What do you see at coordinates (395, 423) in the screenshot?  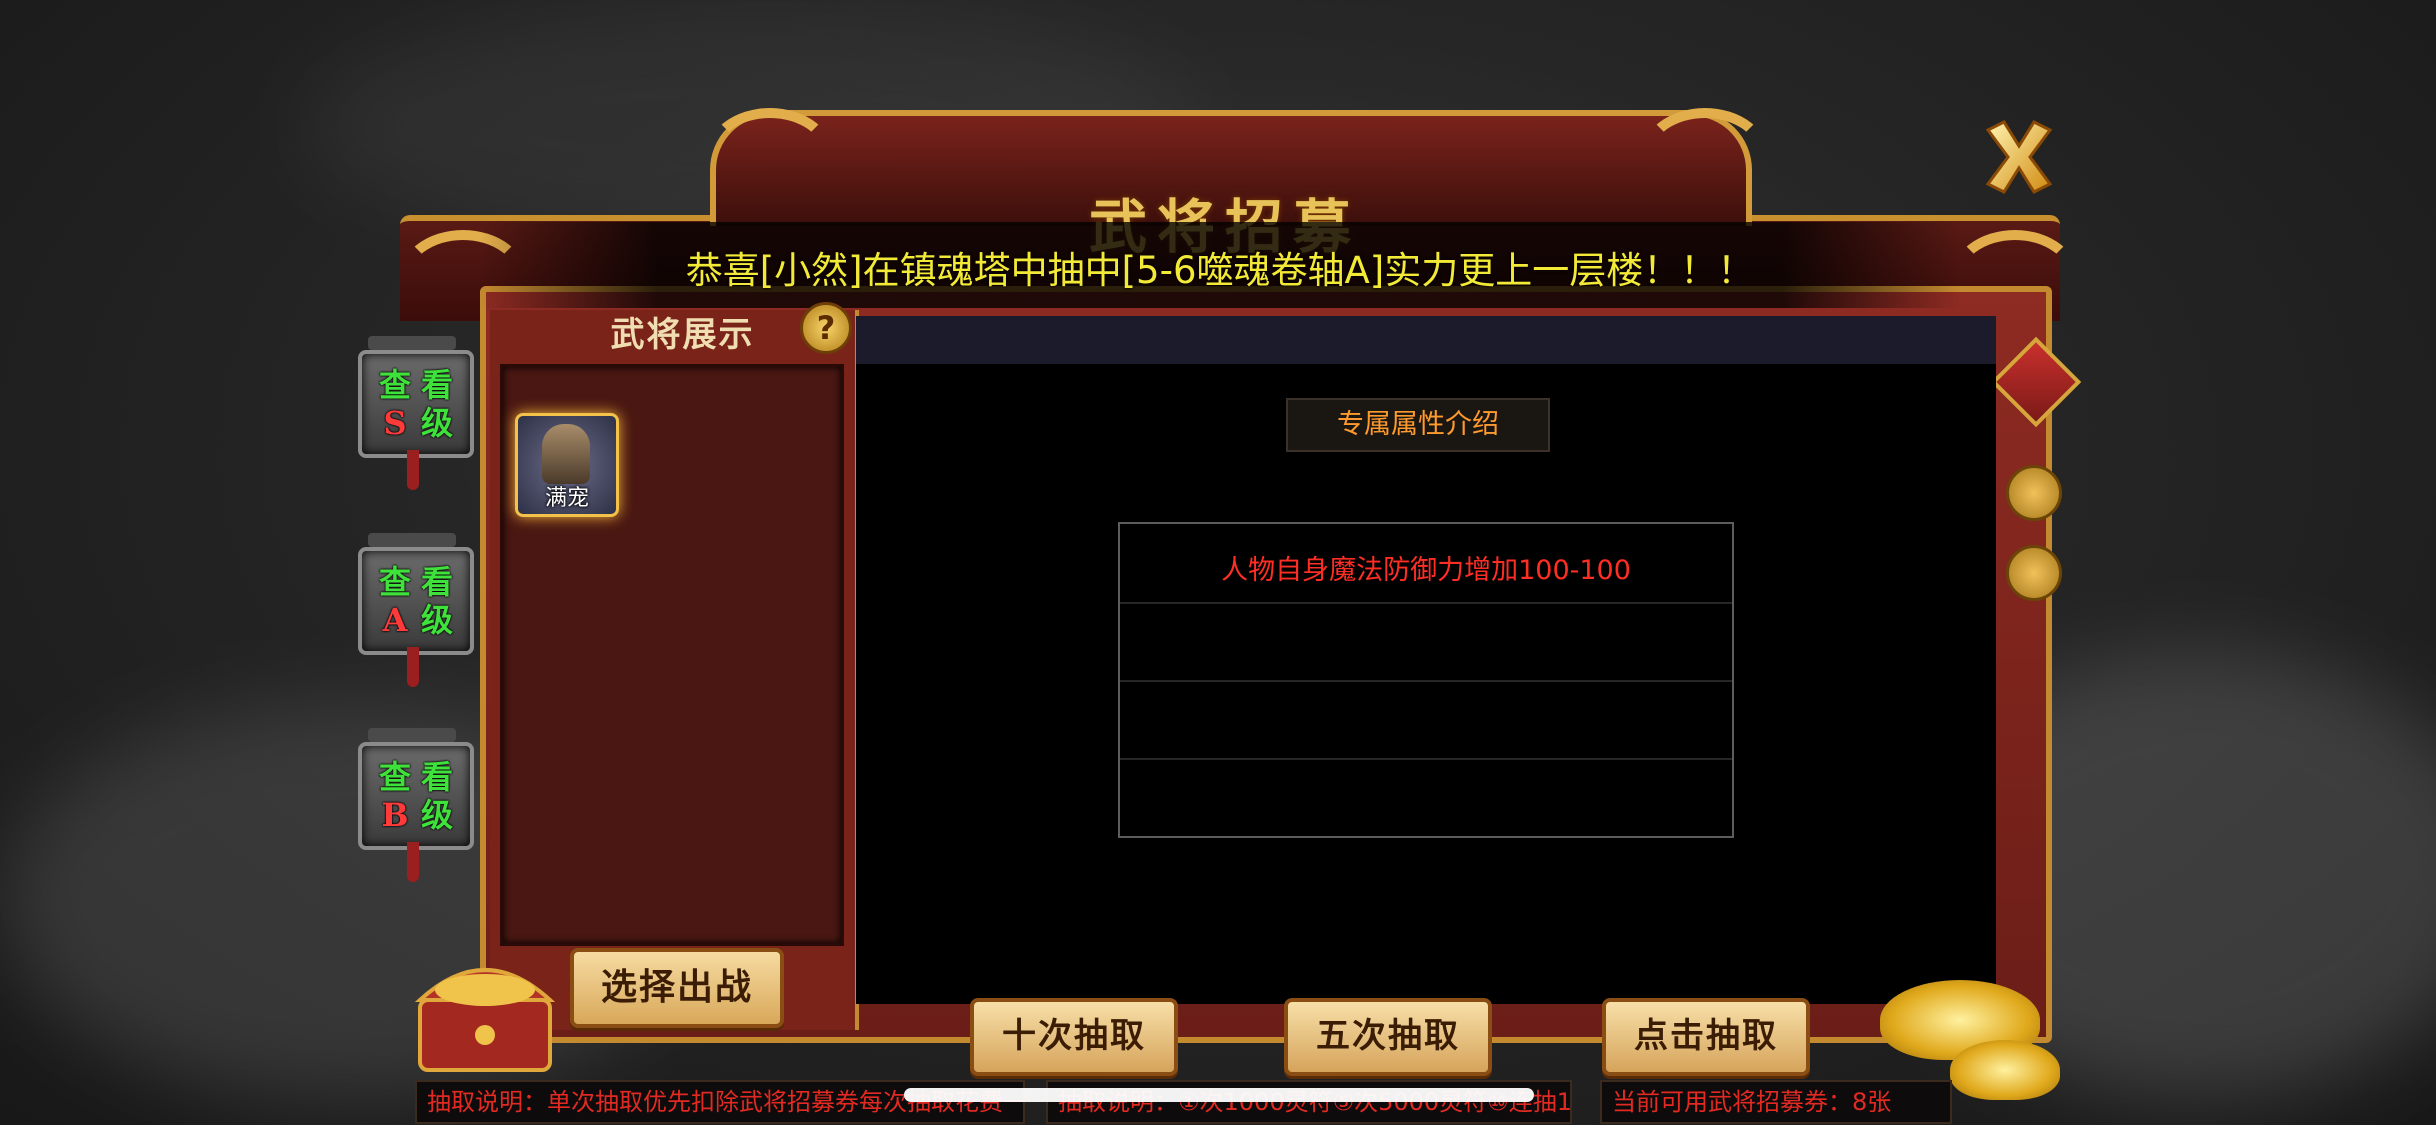 I see `sign-char: S` at bounding box center [395, 423].